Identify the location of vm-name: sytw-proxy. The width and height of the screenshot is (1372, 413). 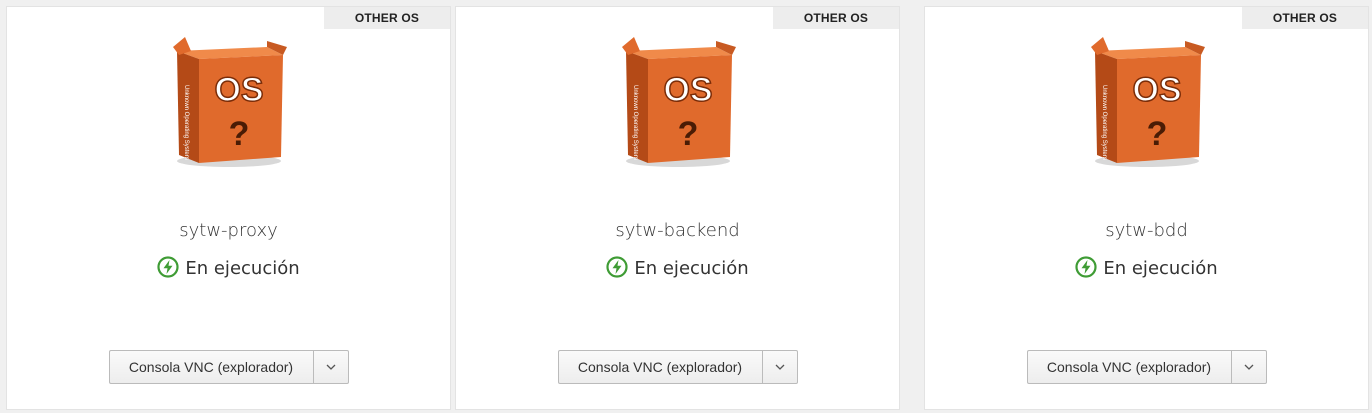
(228, 230).